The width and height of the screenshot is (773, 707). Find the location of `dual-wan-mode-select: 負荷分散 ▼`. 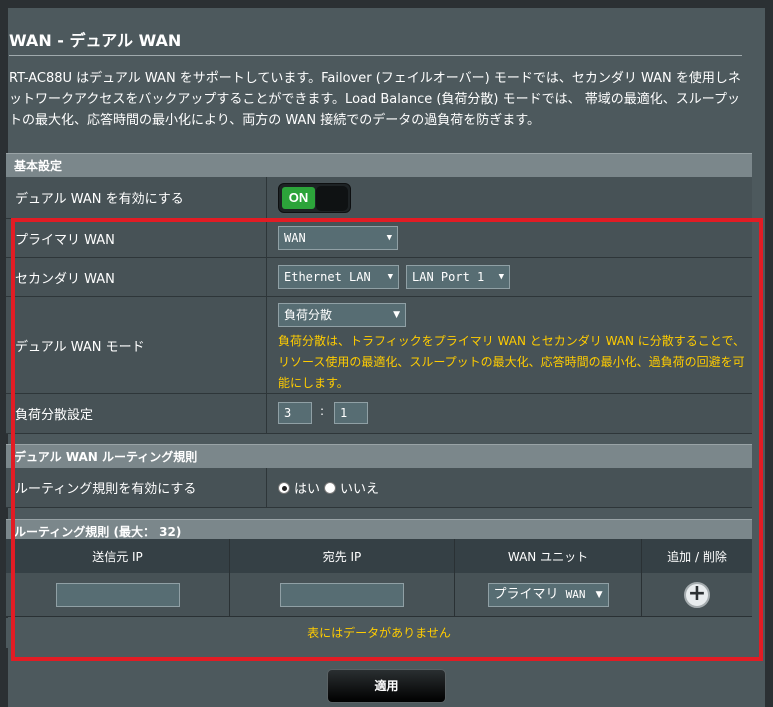

dual-wan-mode-select: 負荷分散 ▼ is located at coordinates (342, 315).